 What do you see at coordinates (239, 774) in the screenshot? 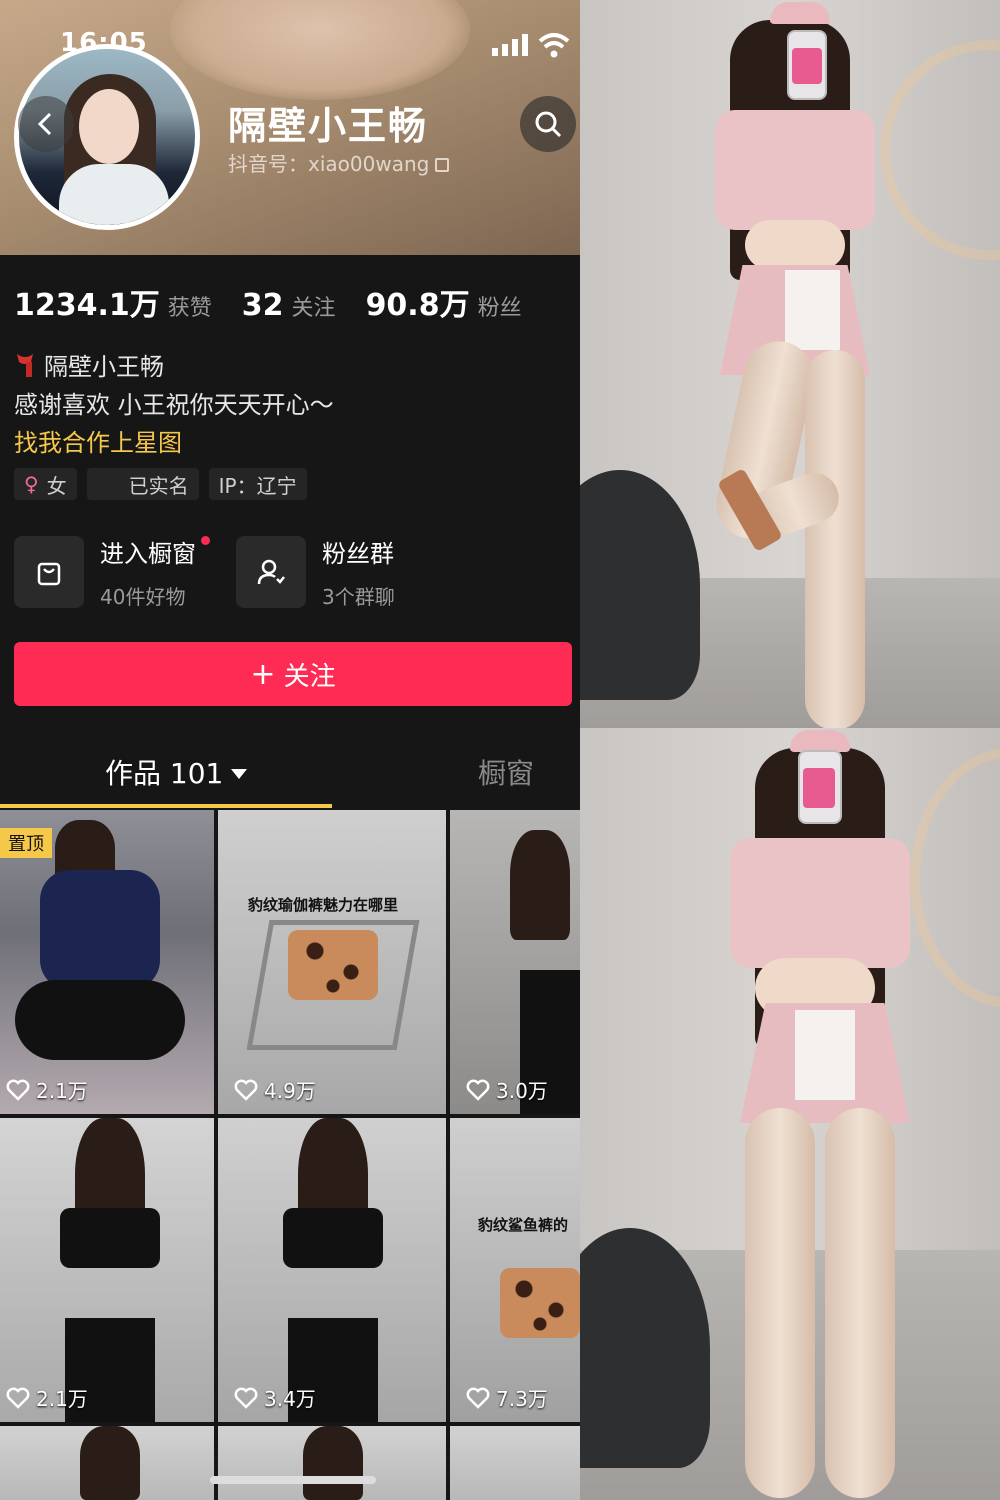
I see `caret-down-icon` at bounding box center [239, 774].